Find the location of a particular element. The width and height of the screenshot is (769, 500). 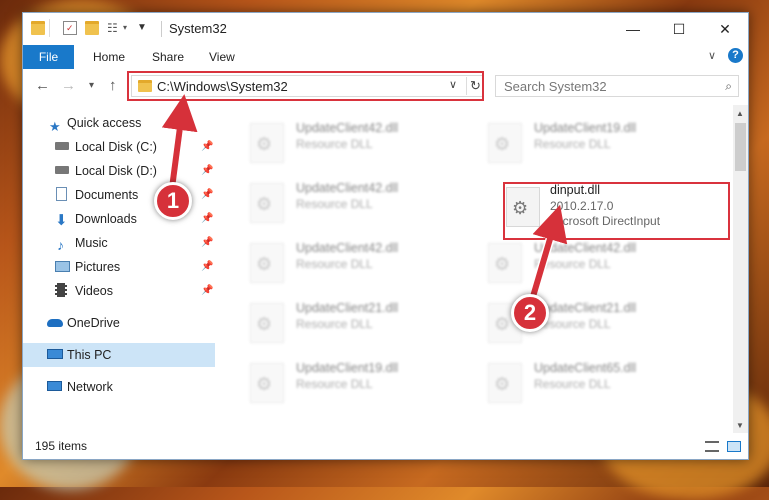

step-badge-1: 1 is located at coordinates (173, 201).